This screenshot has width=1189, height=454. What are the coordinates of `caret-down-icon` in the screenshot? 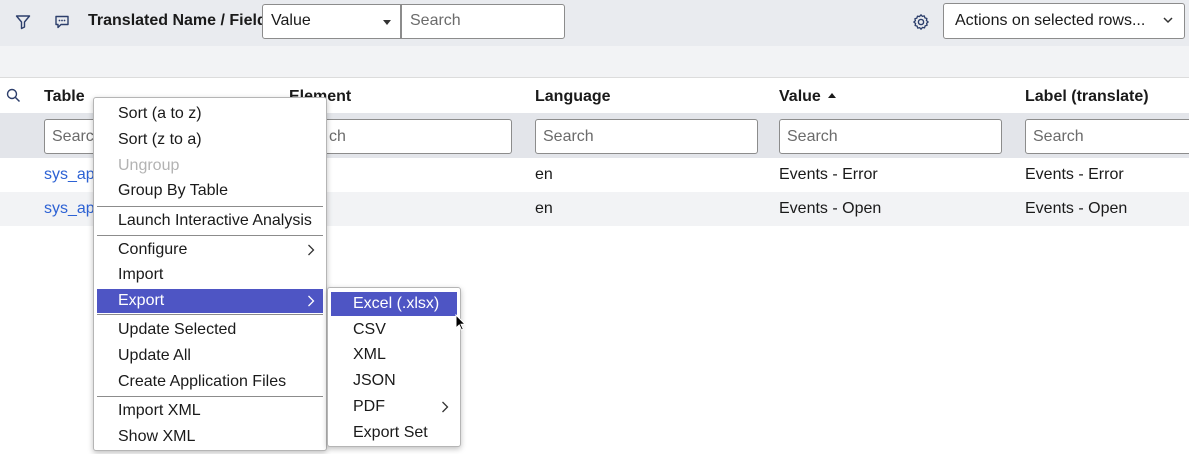 It's located at (387, 22).